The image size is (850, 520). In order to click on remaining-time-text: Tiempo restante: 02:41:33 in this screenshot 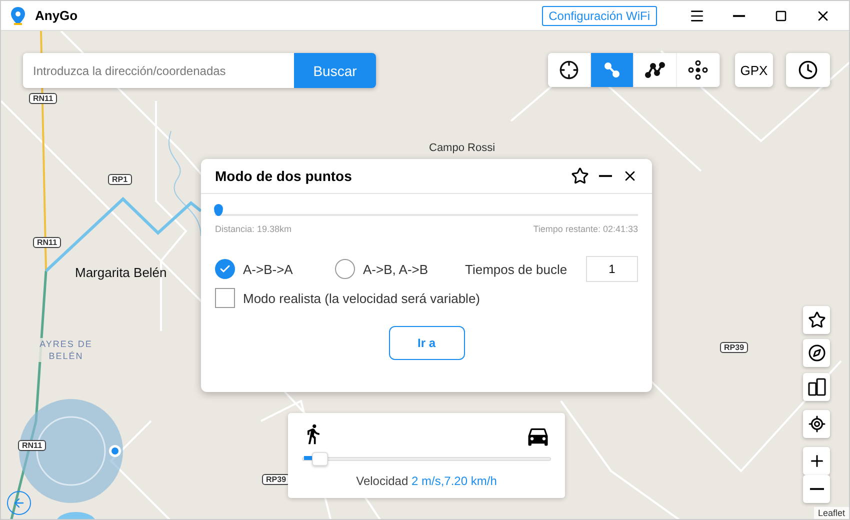, I will do `click(585, 229)`.